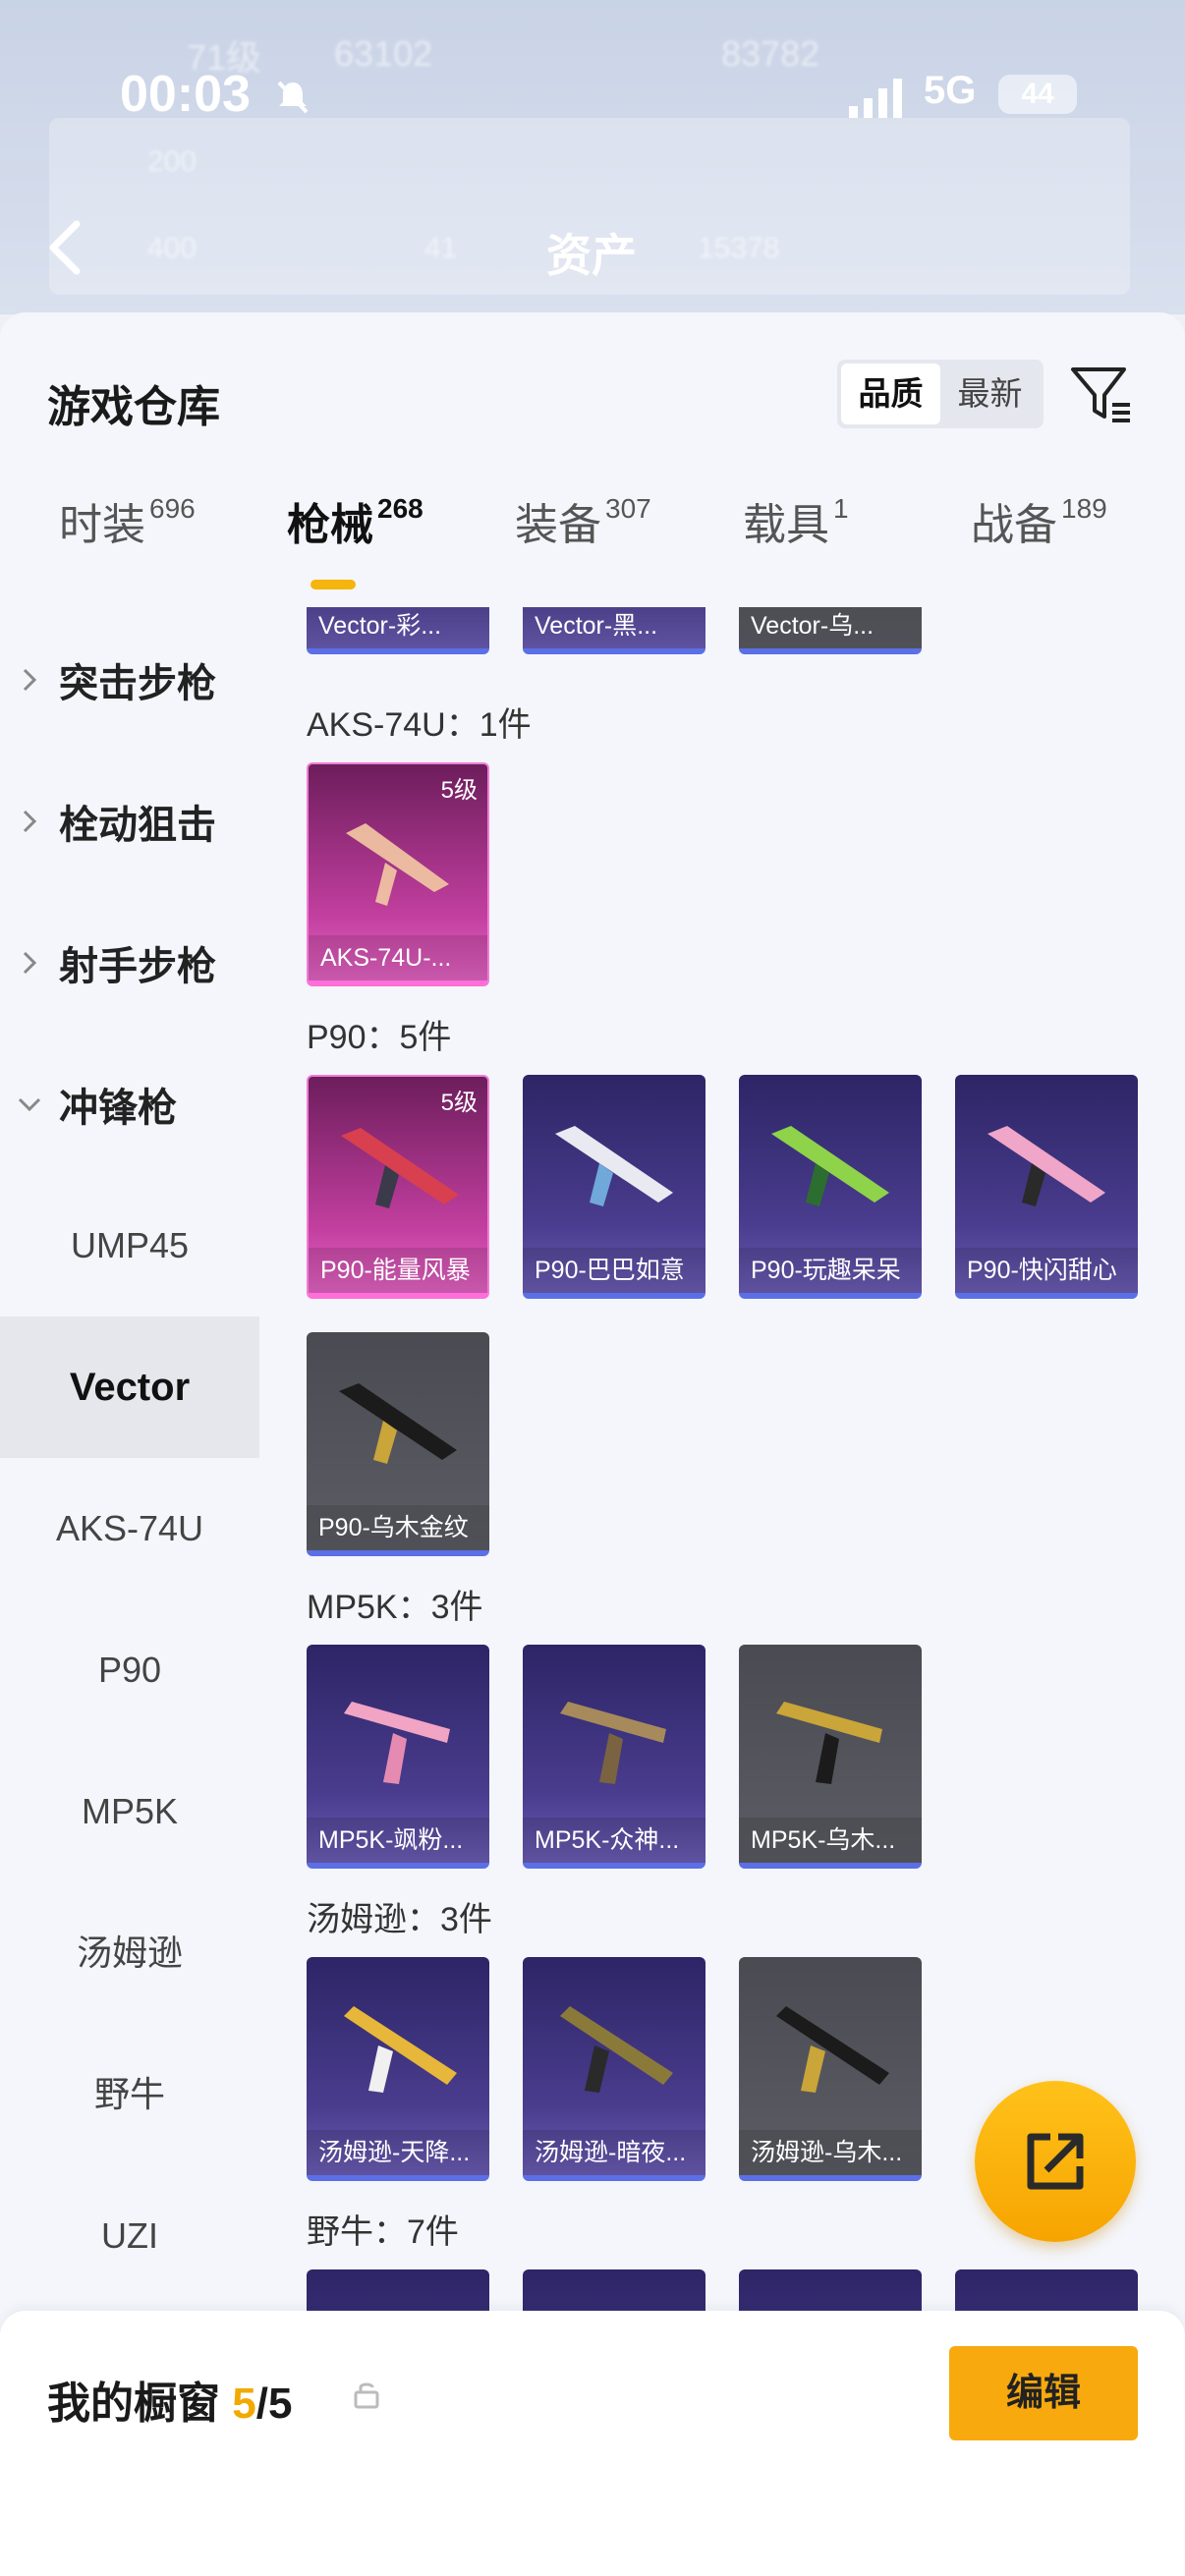 This screenshot has width=1185, height=2576. I want to click on chevron-down-icon, so click(30, 1104).